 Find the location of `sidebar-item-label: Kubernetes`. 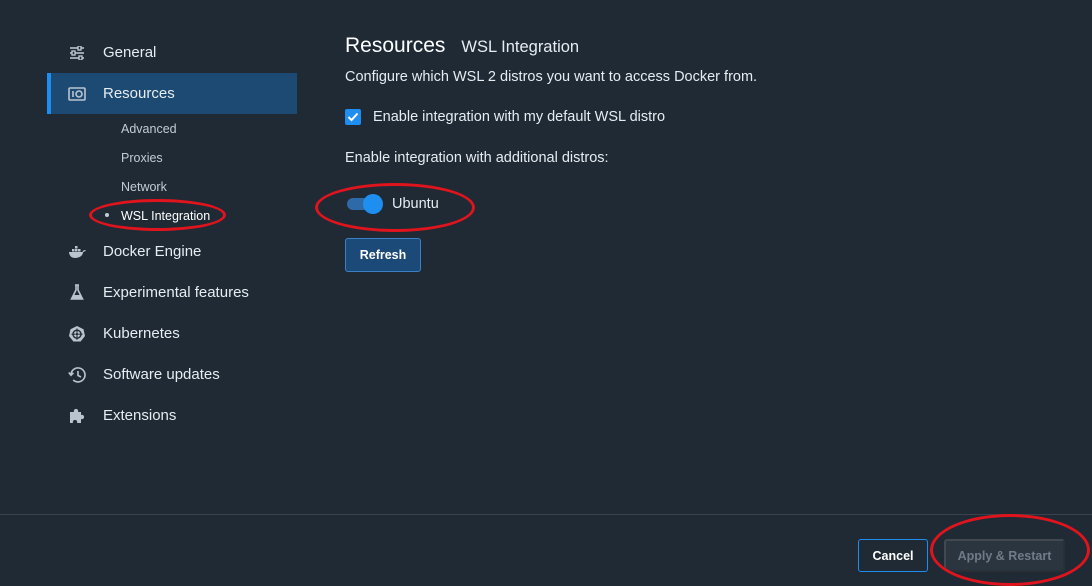

sidebar-item-label: Kubernetes is located at coordinates (141, 333).